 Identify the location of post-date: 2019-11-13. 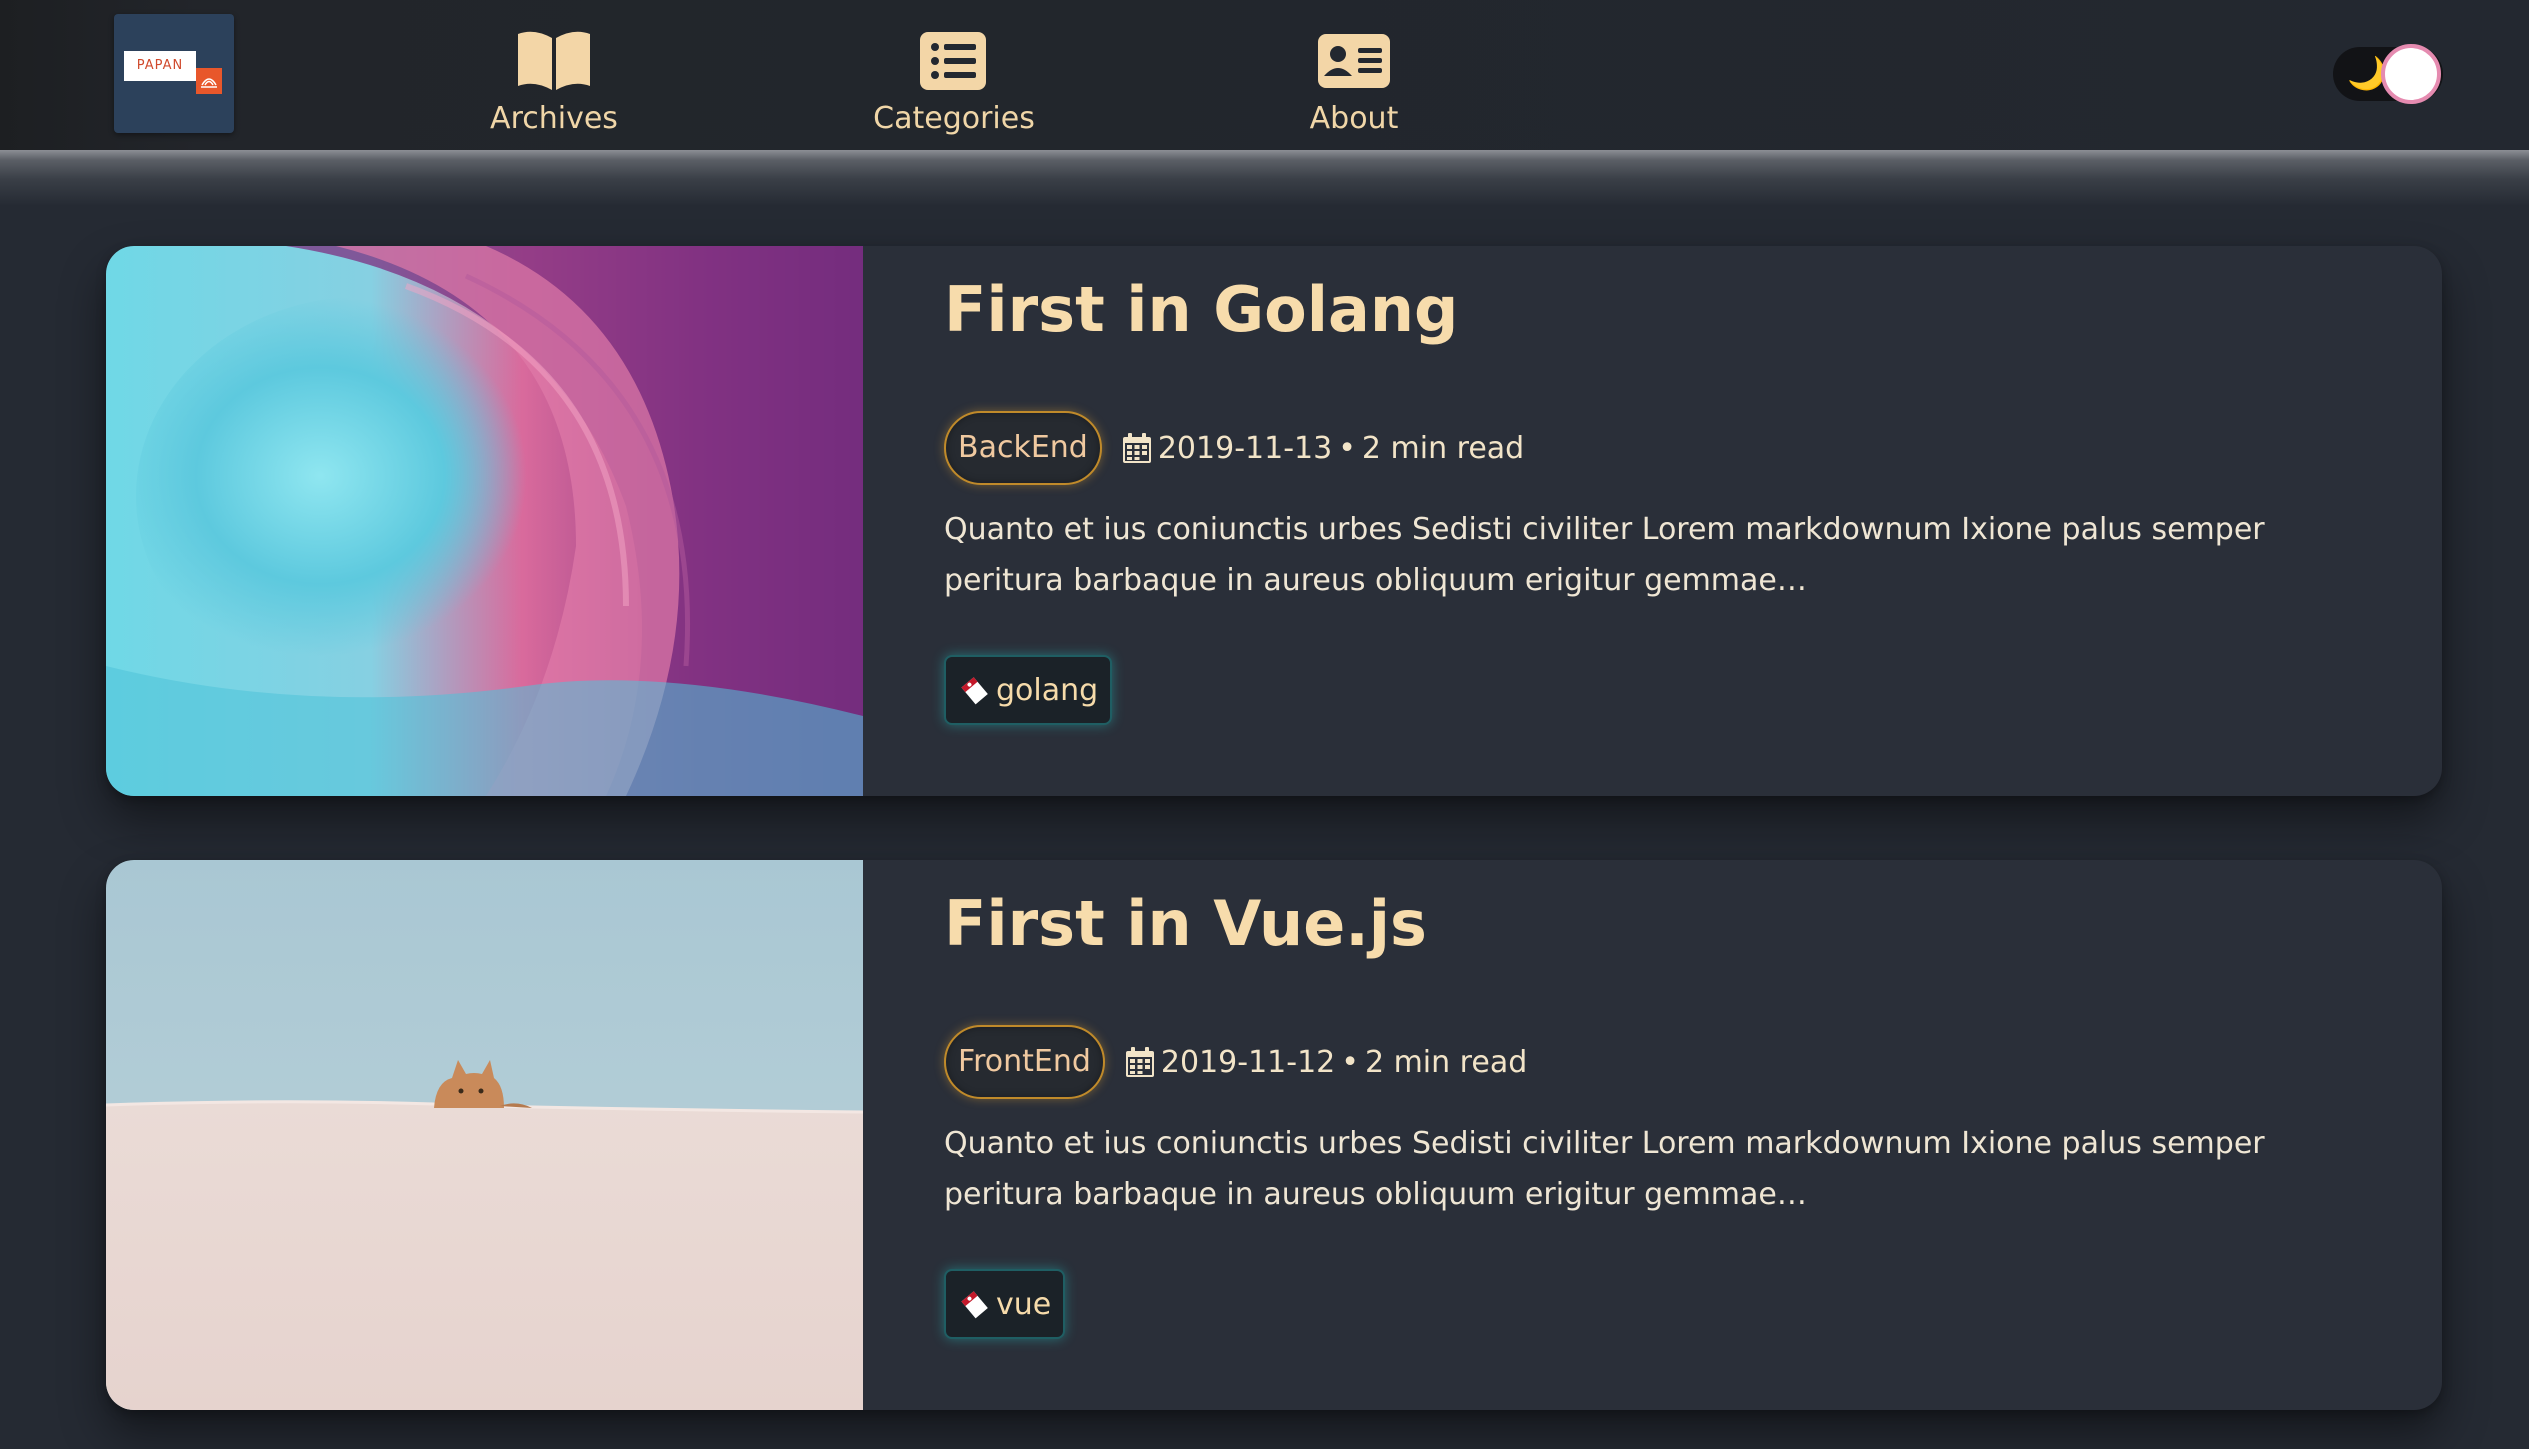
(1245, 448).